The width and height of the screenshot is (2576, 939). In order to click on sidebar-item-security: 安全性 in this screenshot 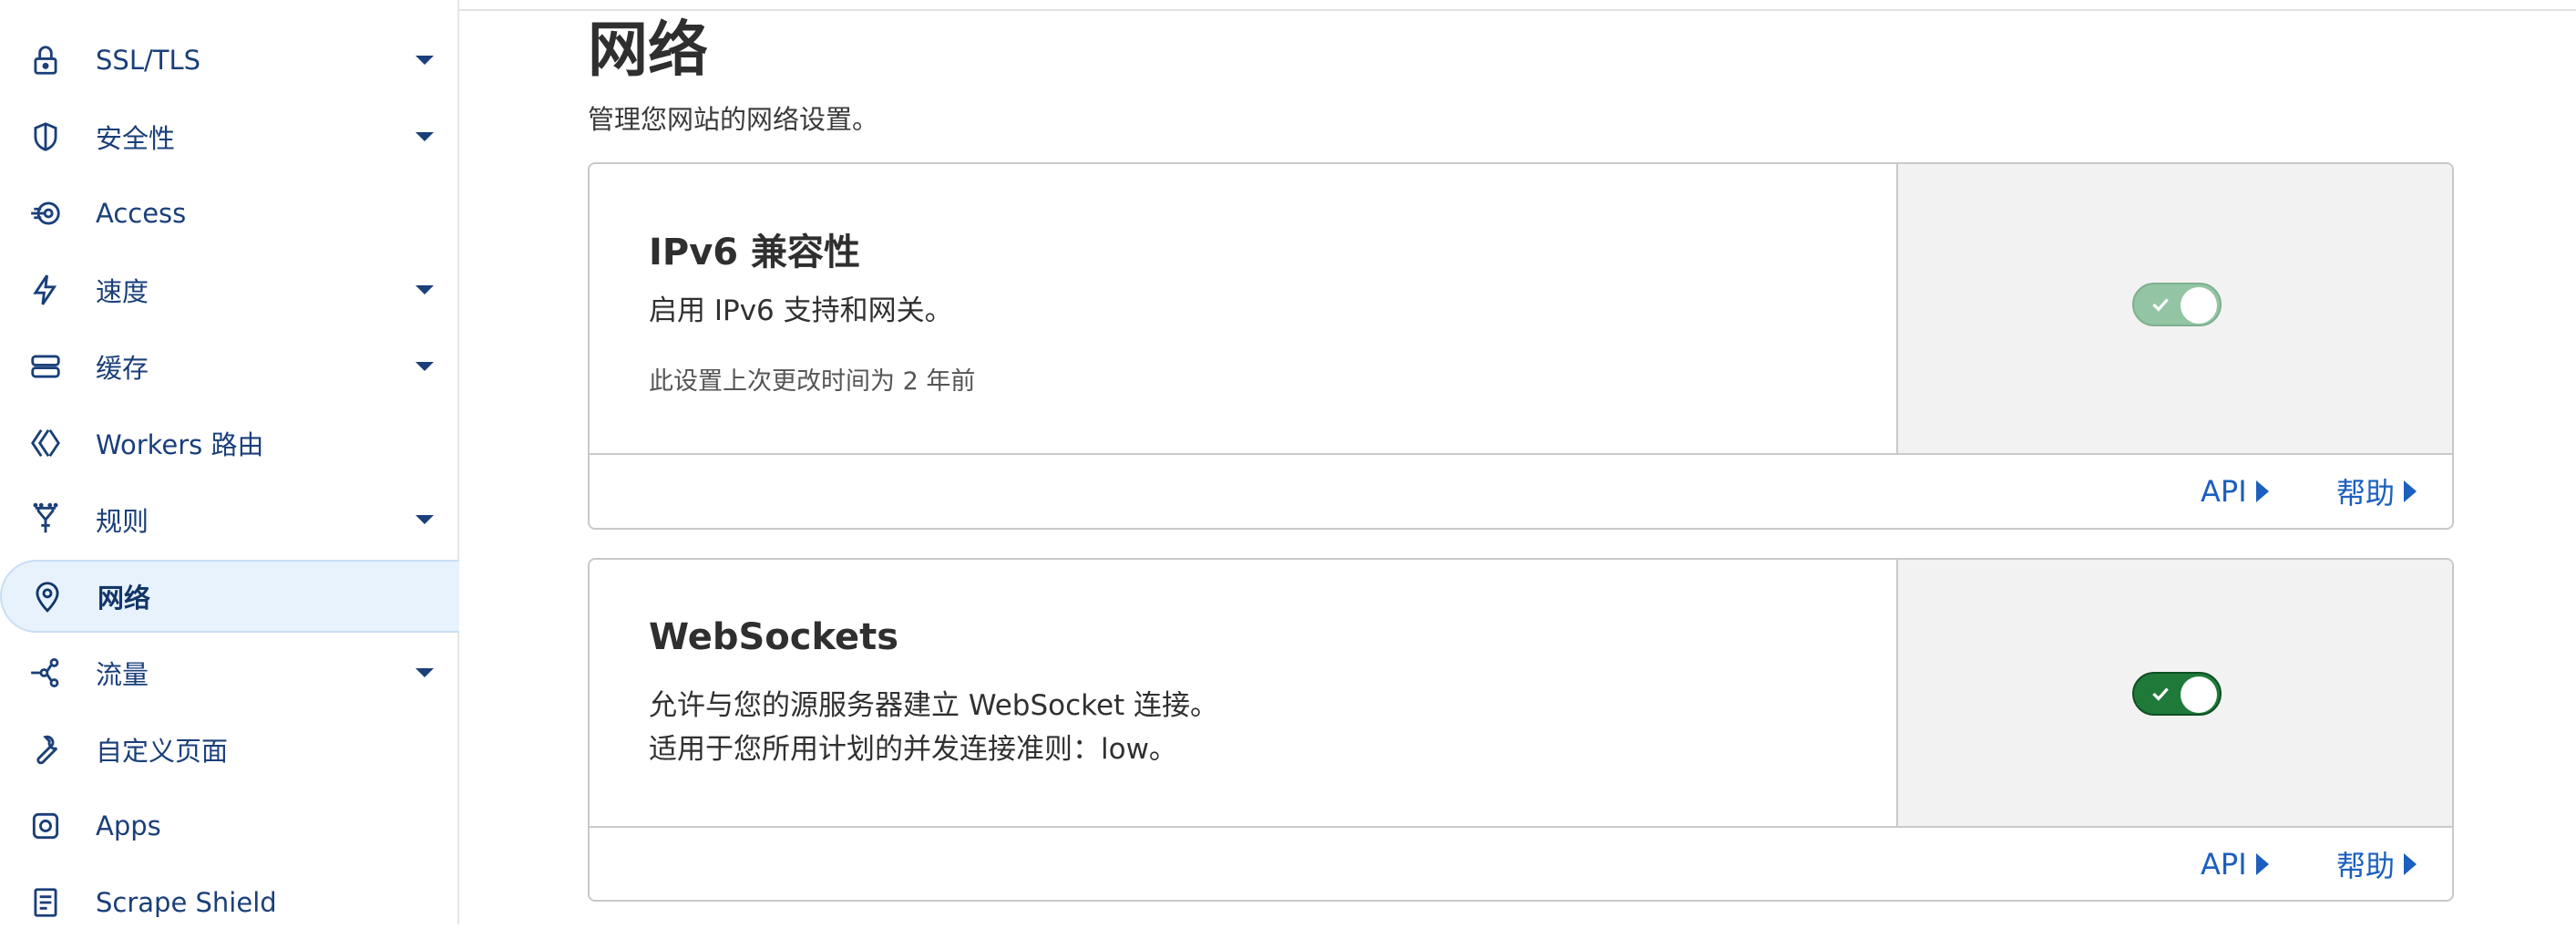, I will do `click(230, 136)`.